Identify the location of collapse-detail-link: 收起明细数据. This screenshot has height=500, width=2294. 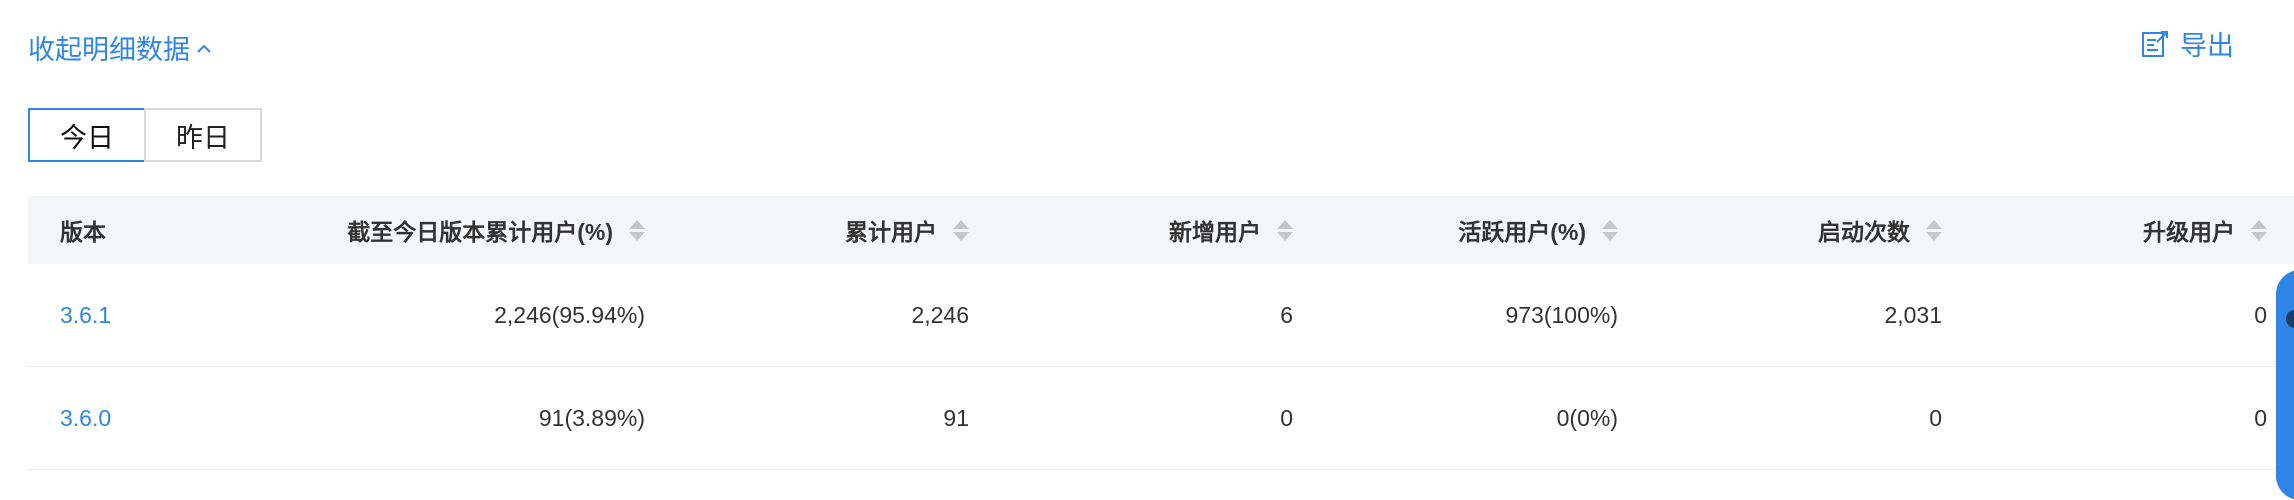
(120, 47).